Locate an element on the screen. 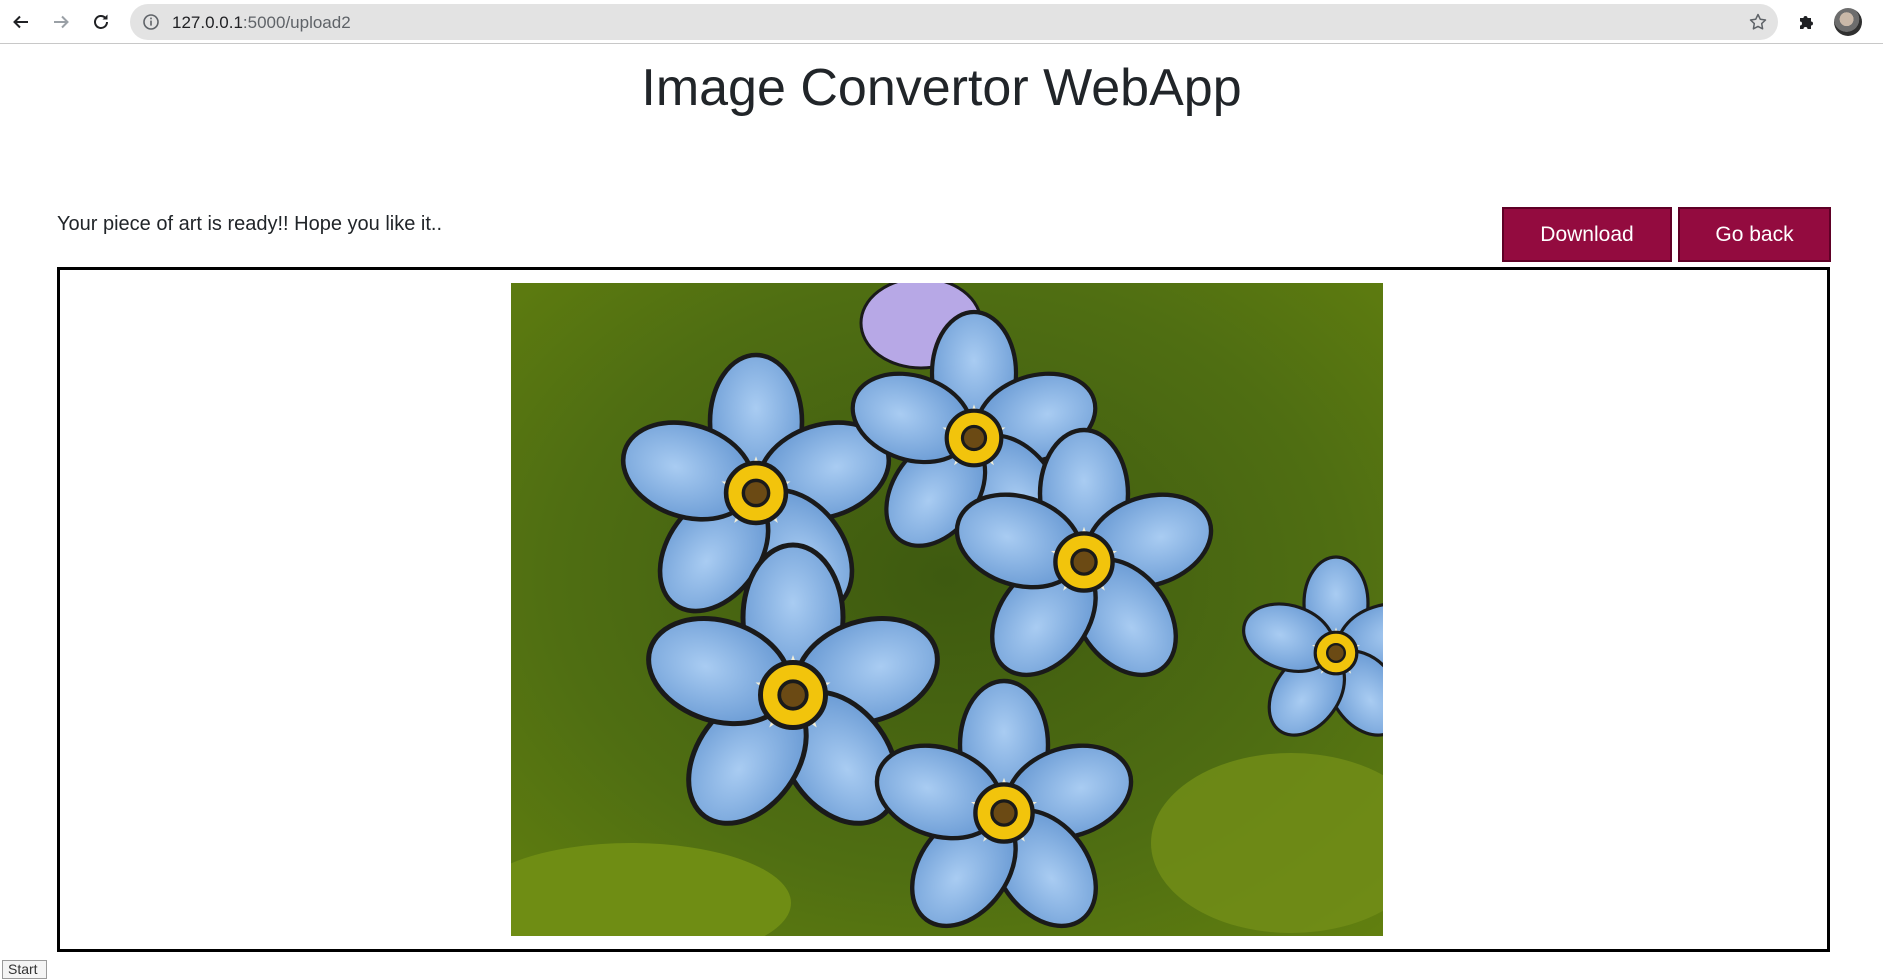 The image size is (1883, 979). puzzle-icon is located at coordinates (1806, 22).